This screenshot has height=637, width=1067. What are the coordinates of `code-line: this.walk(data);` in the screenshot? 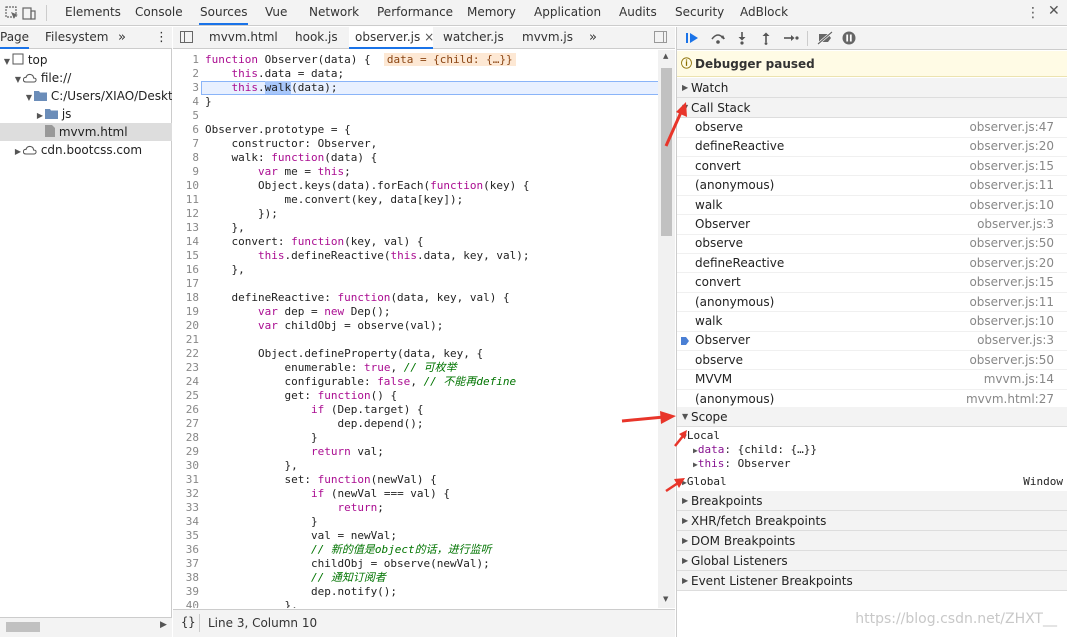 It's located at (271, 88).